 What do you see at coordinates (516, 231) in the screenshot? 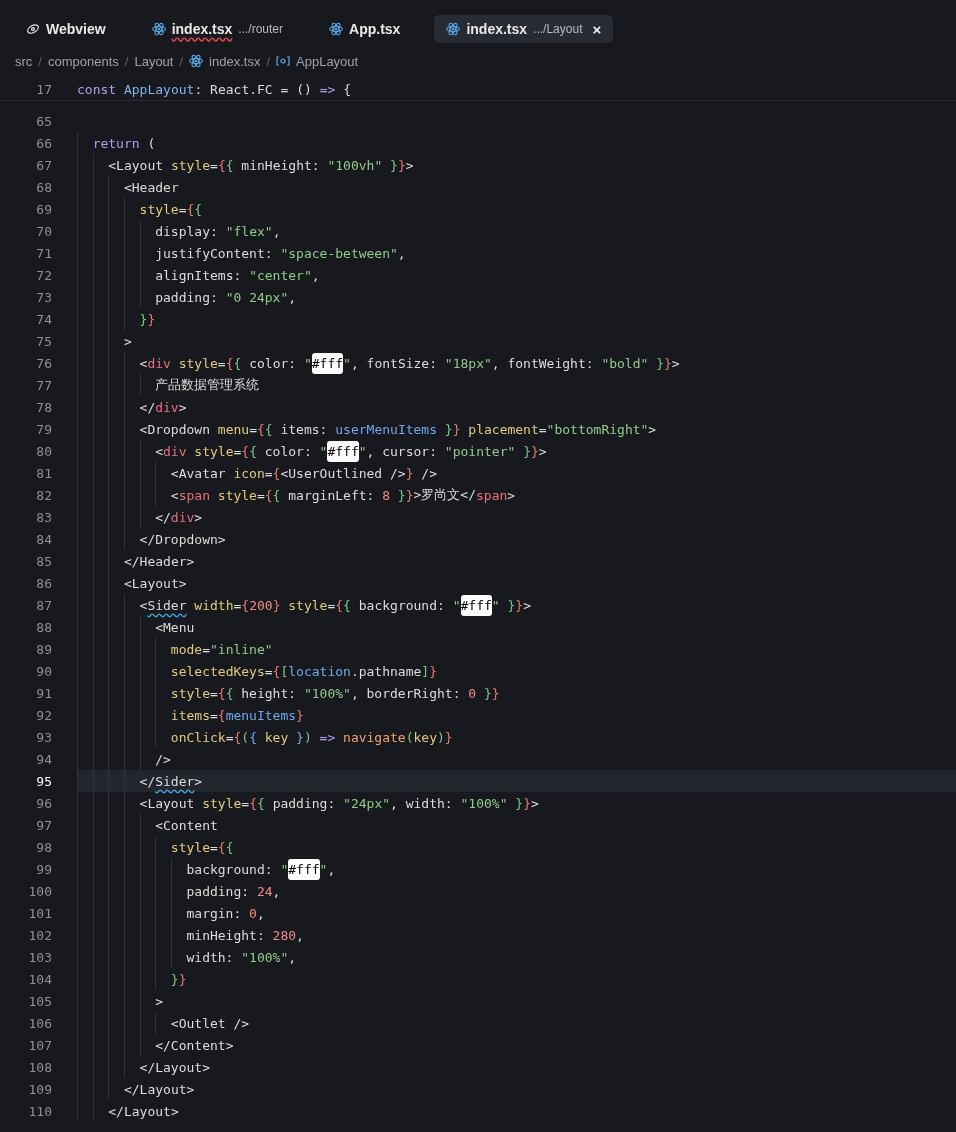
I see `code-line: display: "flex",` at bounding box center [516, 231].